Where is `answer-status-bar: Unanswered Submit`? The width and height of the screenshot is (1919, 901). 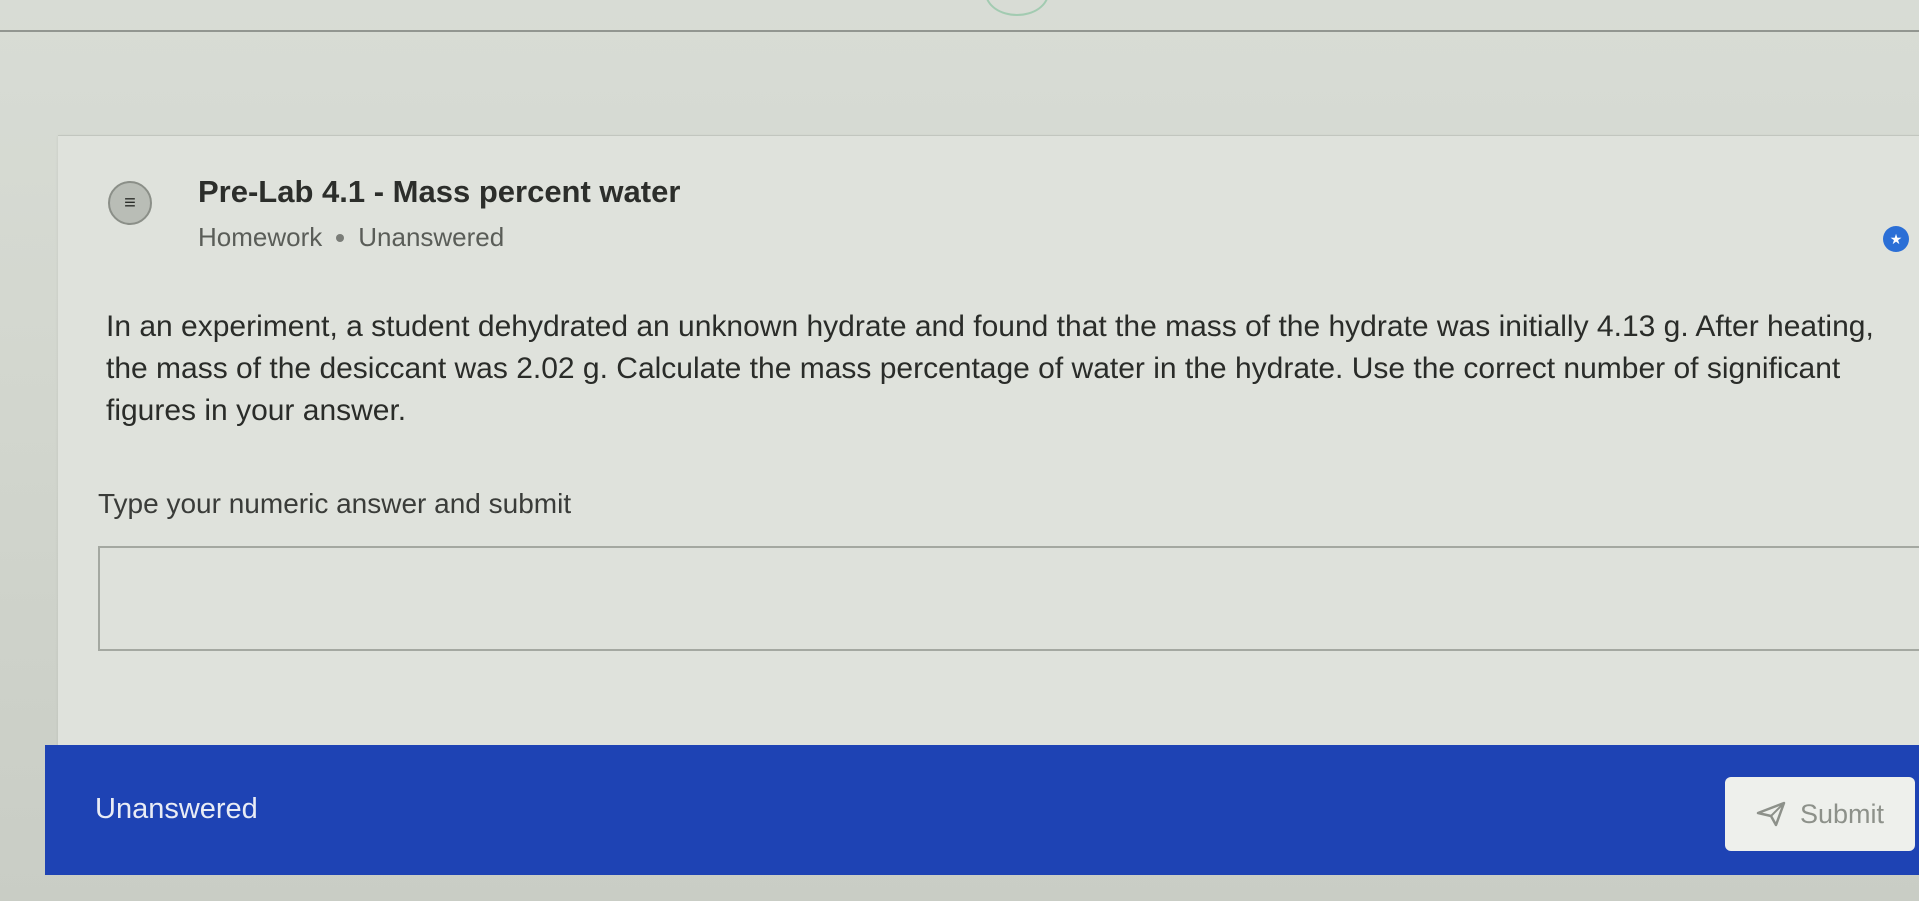
answer-status-bar: Unanswered Submit is located at coordinates (982, 810).